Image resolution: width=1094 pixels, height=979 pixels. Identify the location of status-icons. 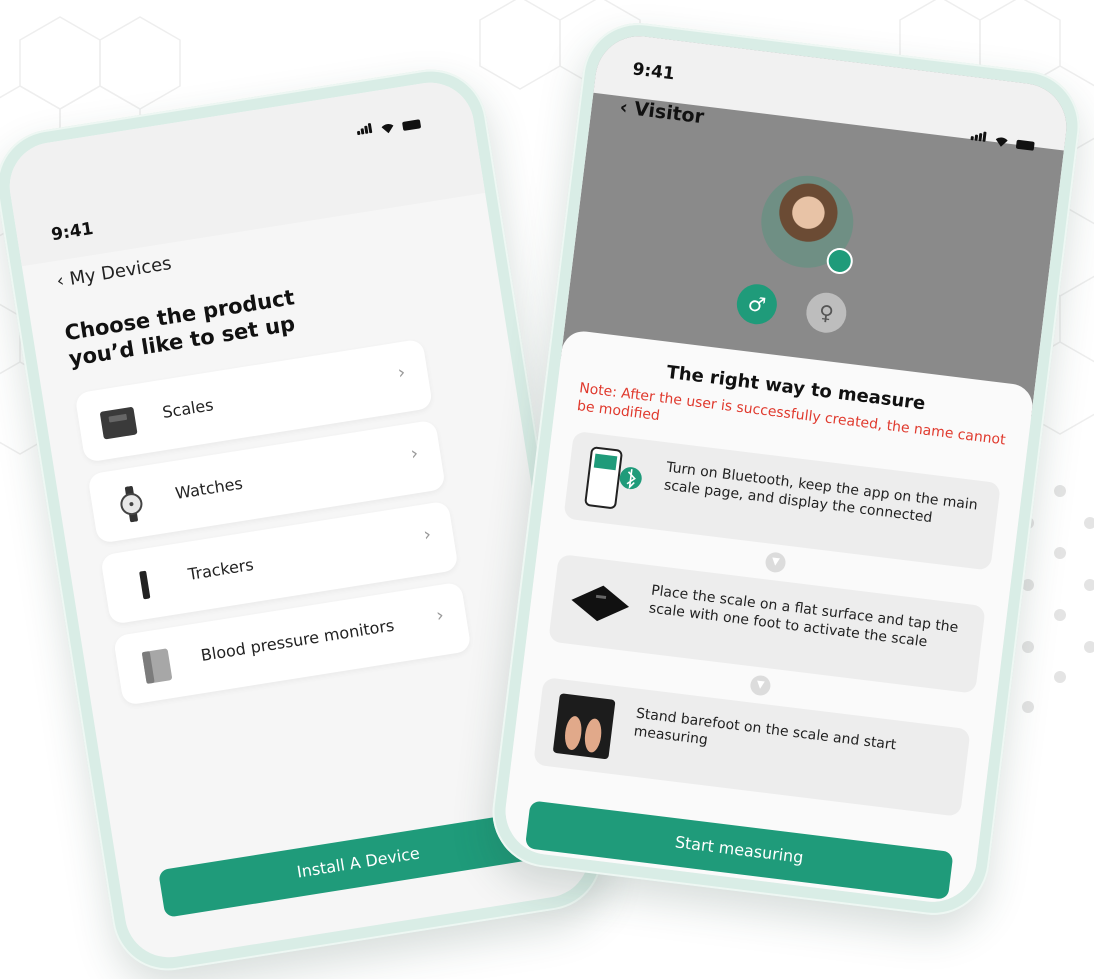
(388, 126).